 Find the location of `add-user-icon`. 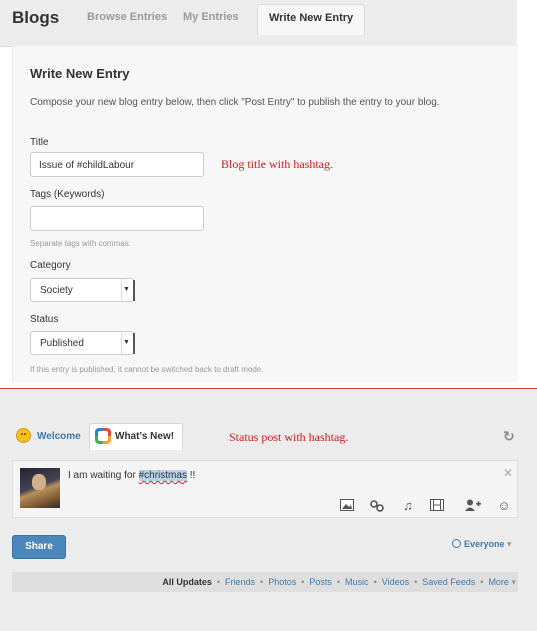

add-user-icon is located at coordinates (473, 506).